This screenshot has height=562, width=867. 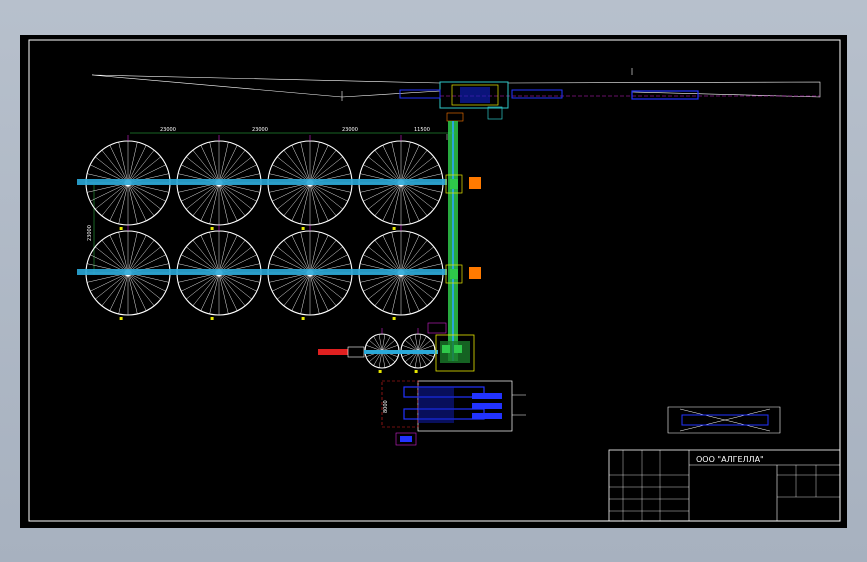 What do you see at coordinates (549, 101) in the screenshot?
I see `top-pump-station` at bounding box center [549, 101].